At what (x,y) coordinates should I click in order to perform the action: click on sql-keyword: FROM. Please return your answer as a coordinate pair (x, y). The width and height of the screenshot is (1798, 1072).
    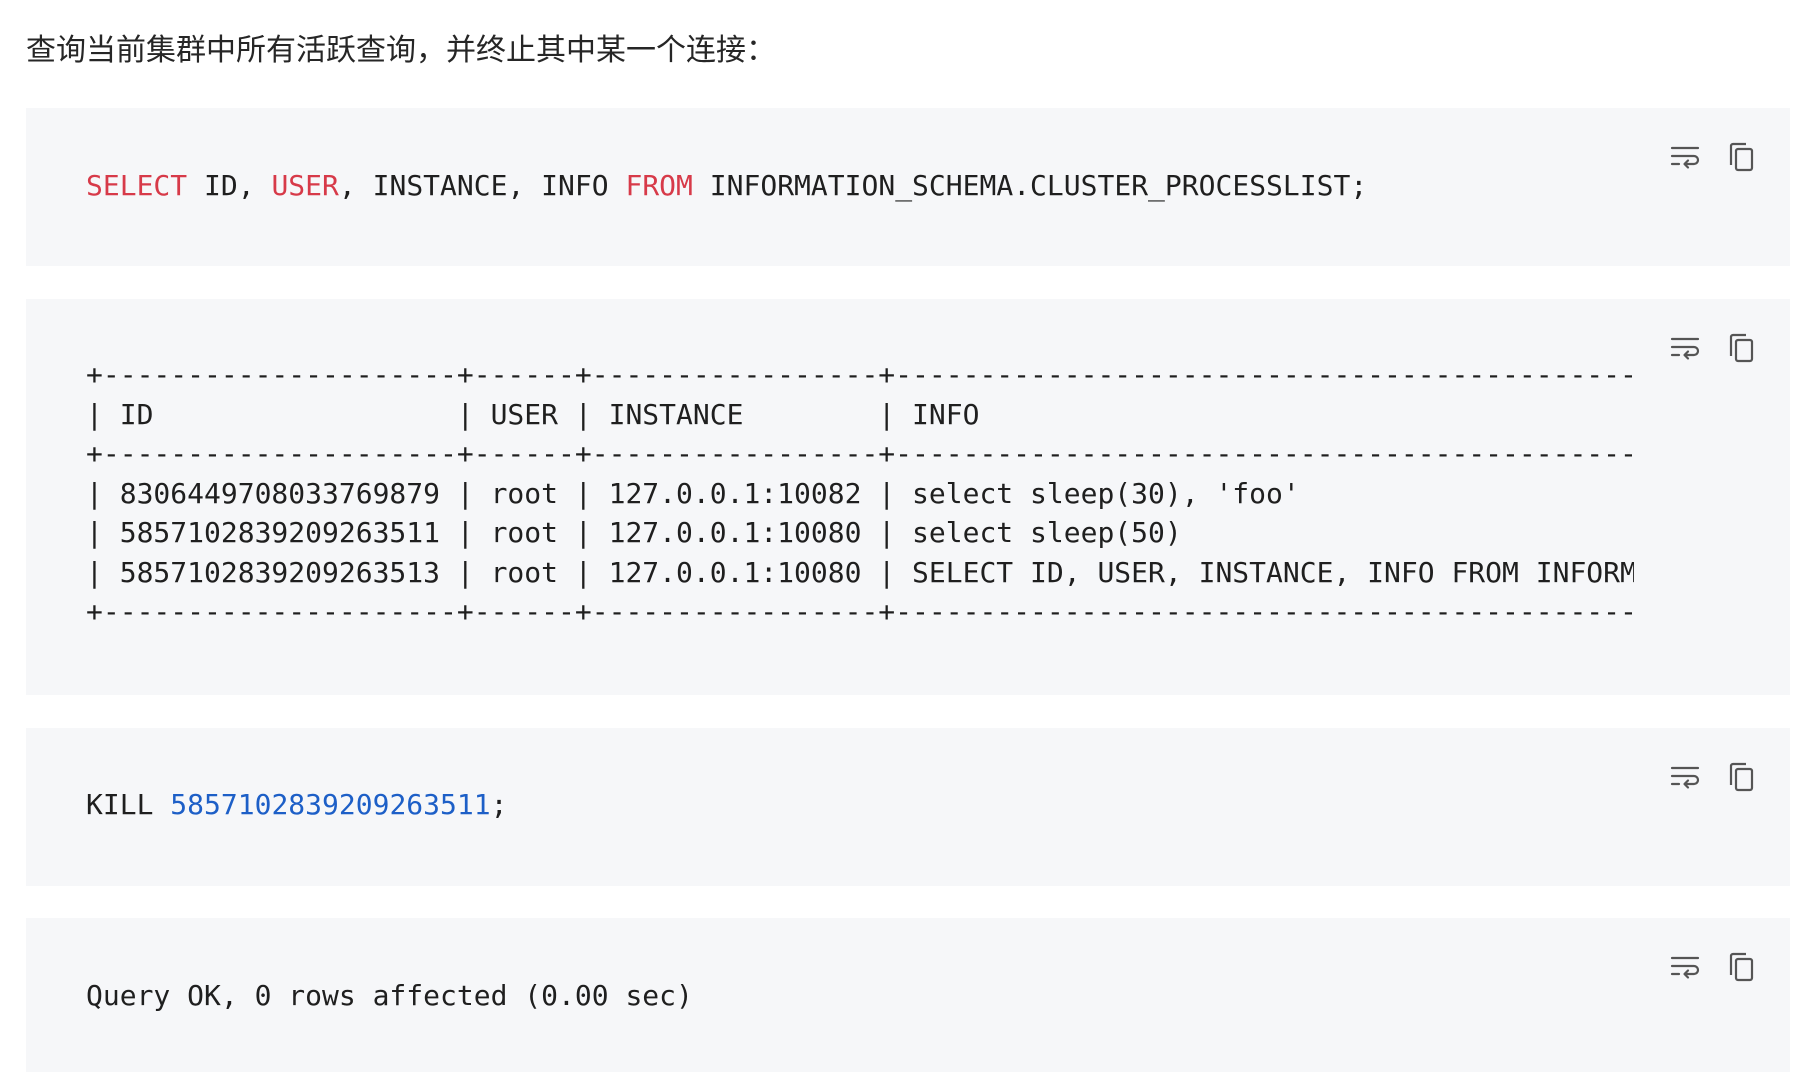
    Looking at the image, I should click on (659, 185).